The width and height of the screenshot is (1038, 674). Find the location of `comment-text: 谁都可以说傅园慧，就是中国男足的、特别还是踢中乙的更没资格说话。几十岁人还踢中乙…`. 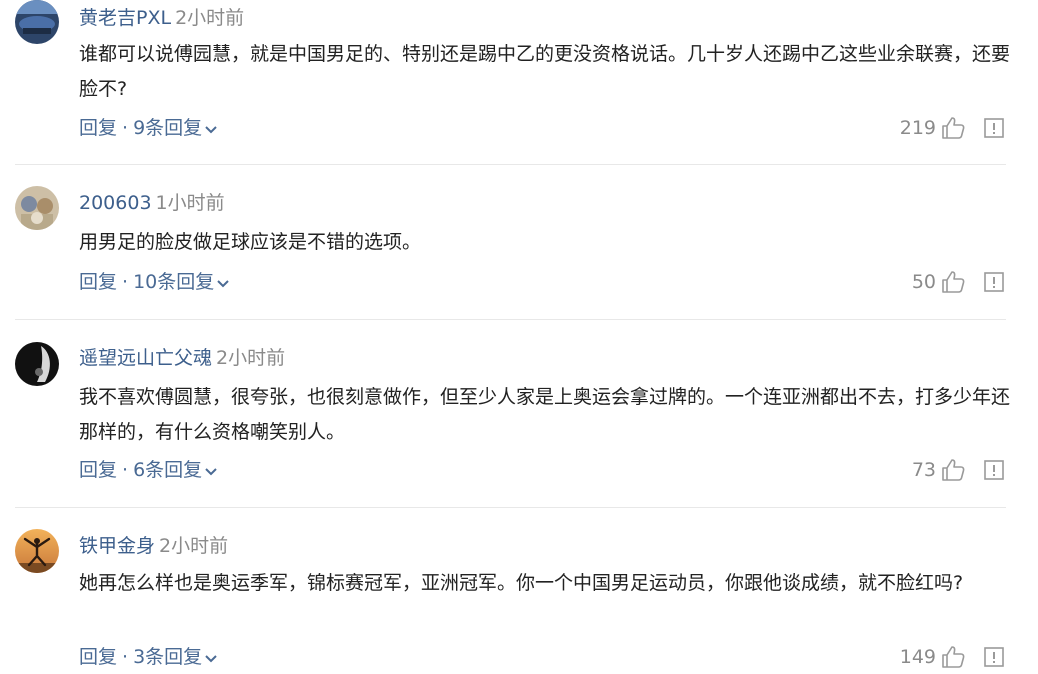

comment-text: 谁都可以说傅园慧，就是中国男足的、特别还是踢中乙的更没资格说话。几十岁人还踢中乙… is located at coordinates (545, 71).